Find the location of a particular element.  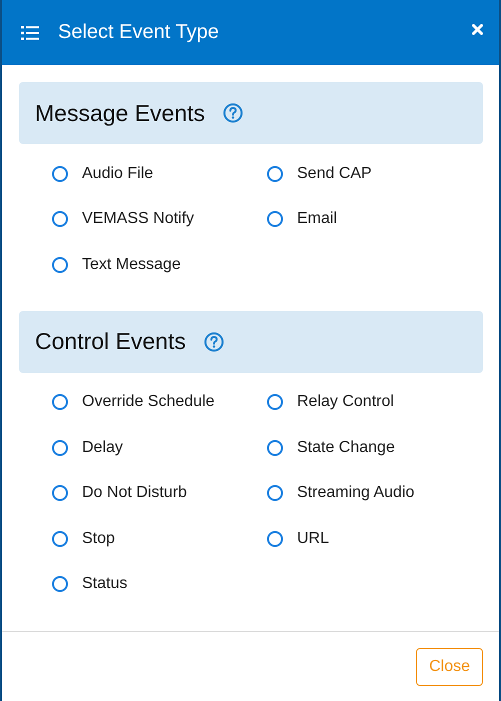

radio-option: Do Not Disturb is located at coordinates (159, 493).